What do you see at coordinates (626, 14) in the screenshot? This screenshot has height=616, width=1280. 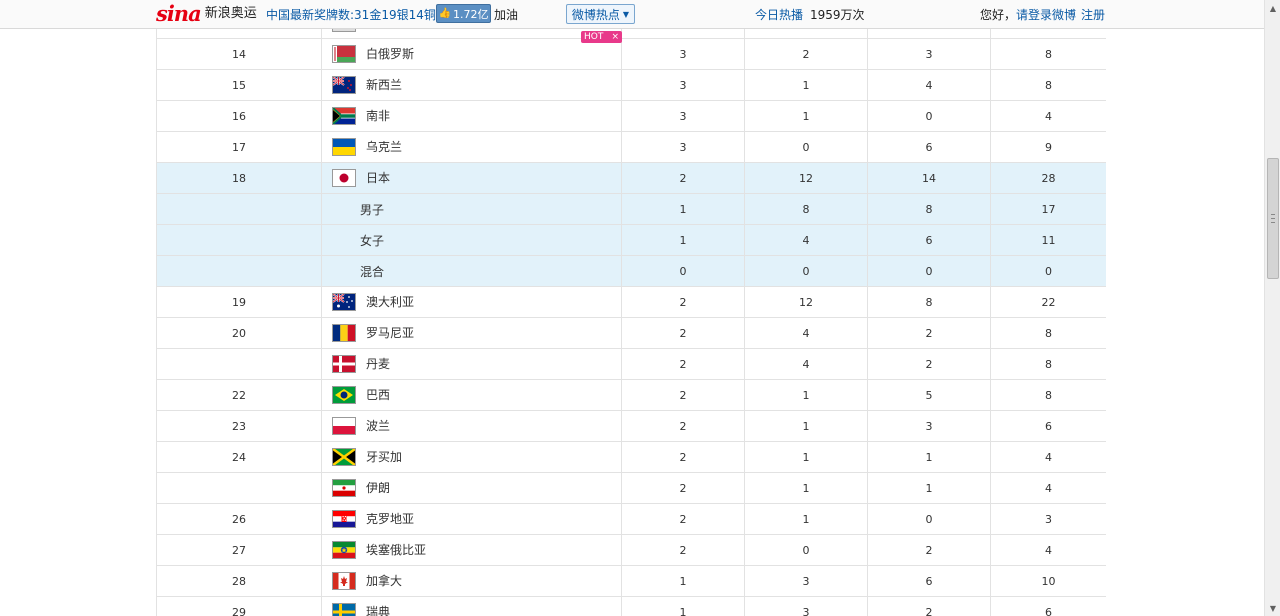 I see `chevron-down-icon: ▼` at bounding box center [626, 14].